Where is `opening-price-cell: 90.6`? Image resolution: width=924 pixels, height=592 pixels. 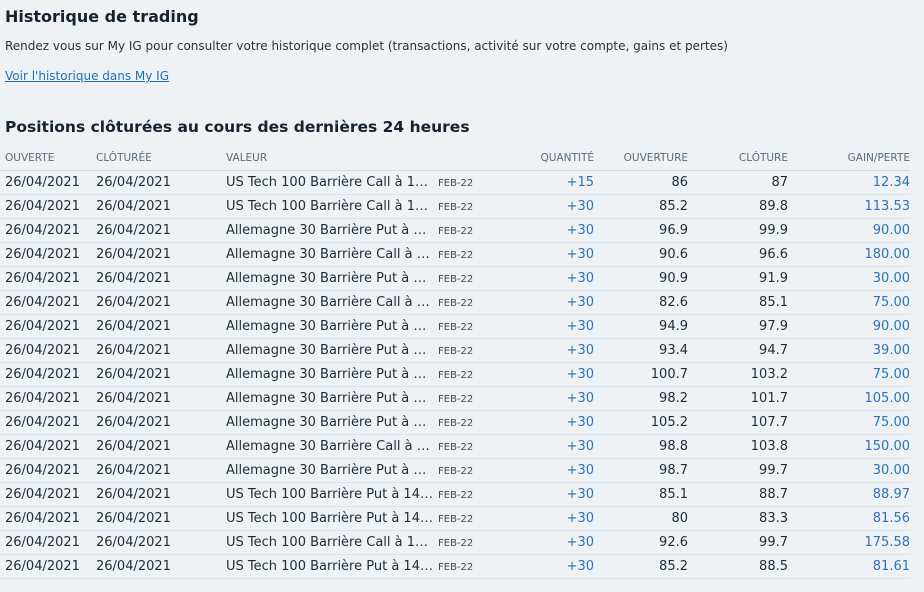 opening-price-cell: 90.6 is located at coordinates (641, 254).